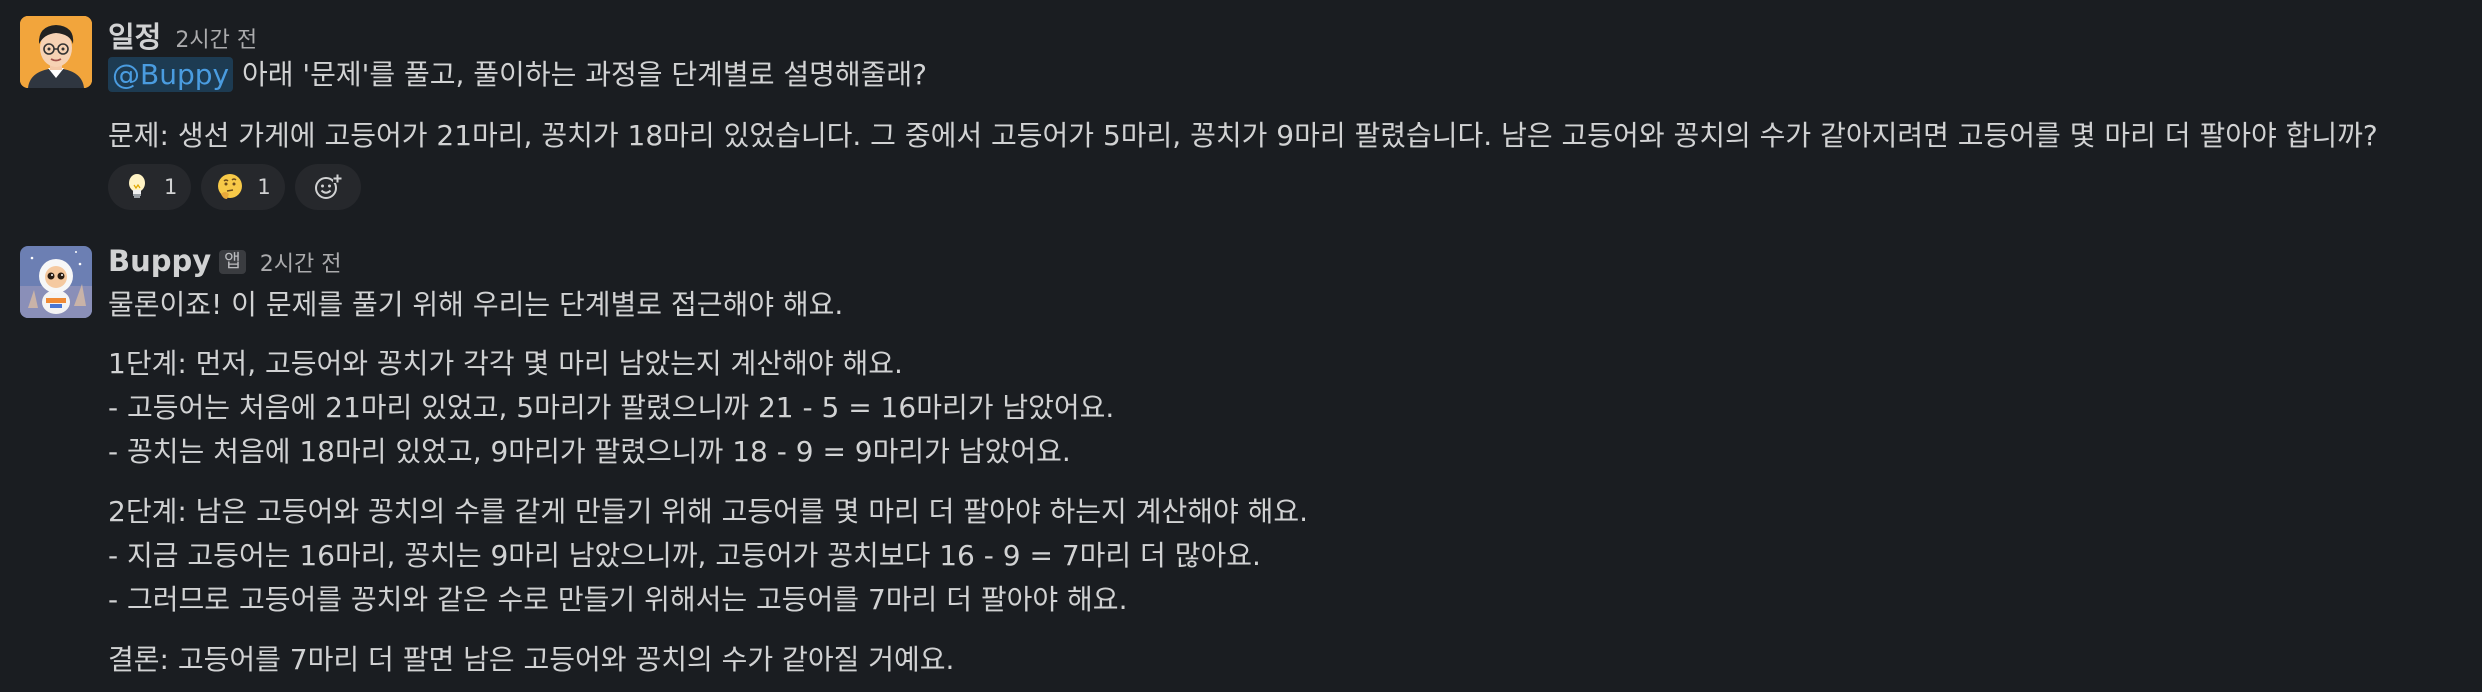 The width and height of the screenshot is (2482, 692). I want to click on reply-line: 1단계: 먼저, 고등어와 꽁치가 각각 몇 마리 남았는지 계산해야 해요., so click(505, 363).